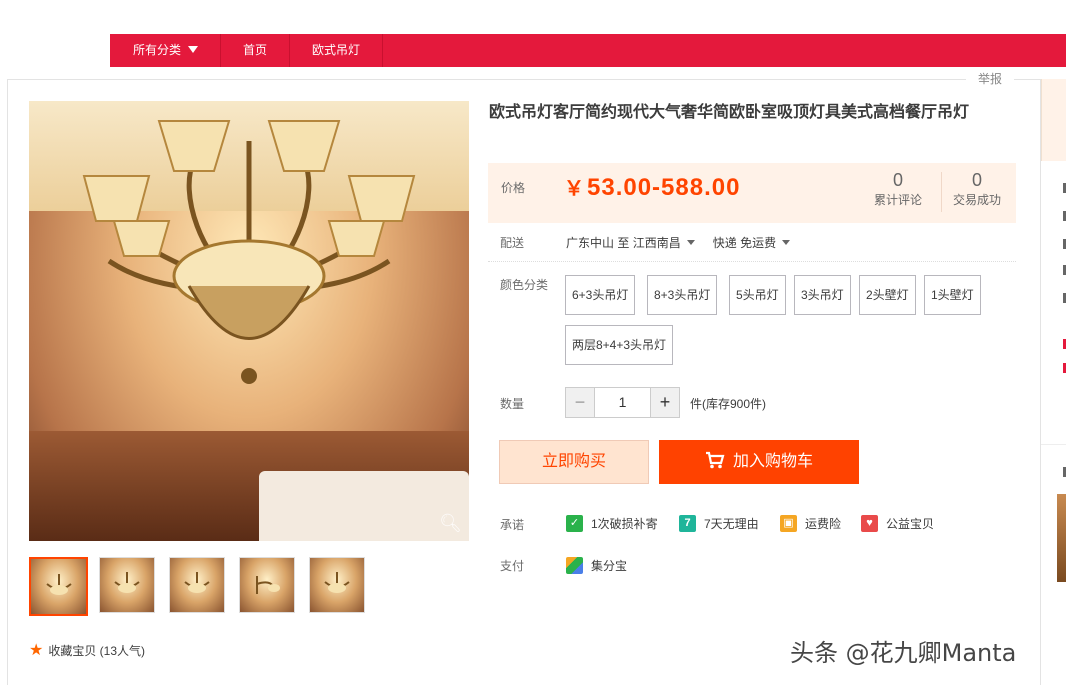  Describe the element at coordinates (728, 404) in the screenshot. I see `stock-info: 件(库存900件)` at that location.